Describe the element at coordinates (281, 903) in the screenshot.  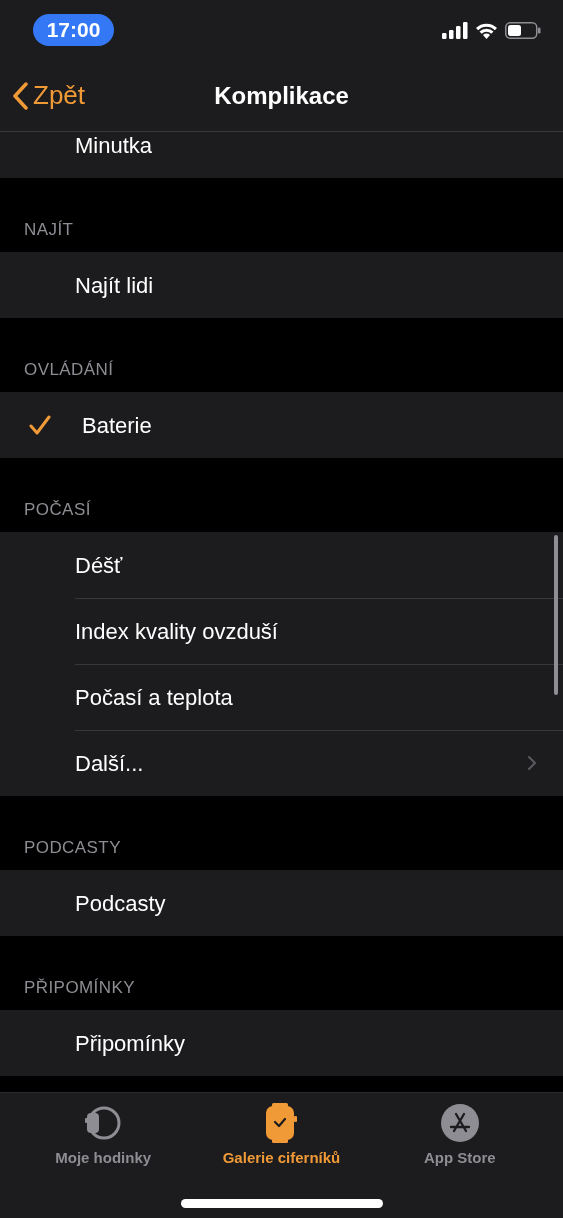
I see `list-row: Podcasty` at that location.